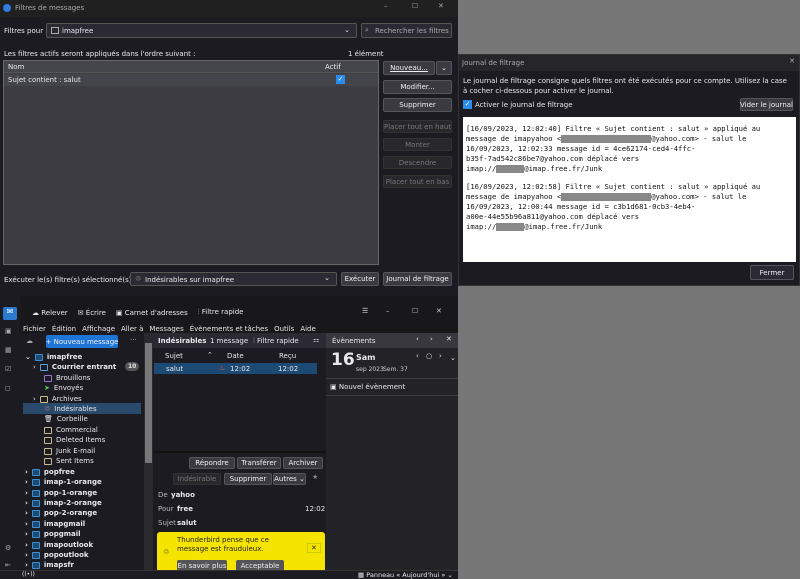 This screenshot has height=579, width=800. I want to click on app-menu-icon: ☰, so click(365, 311).